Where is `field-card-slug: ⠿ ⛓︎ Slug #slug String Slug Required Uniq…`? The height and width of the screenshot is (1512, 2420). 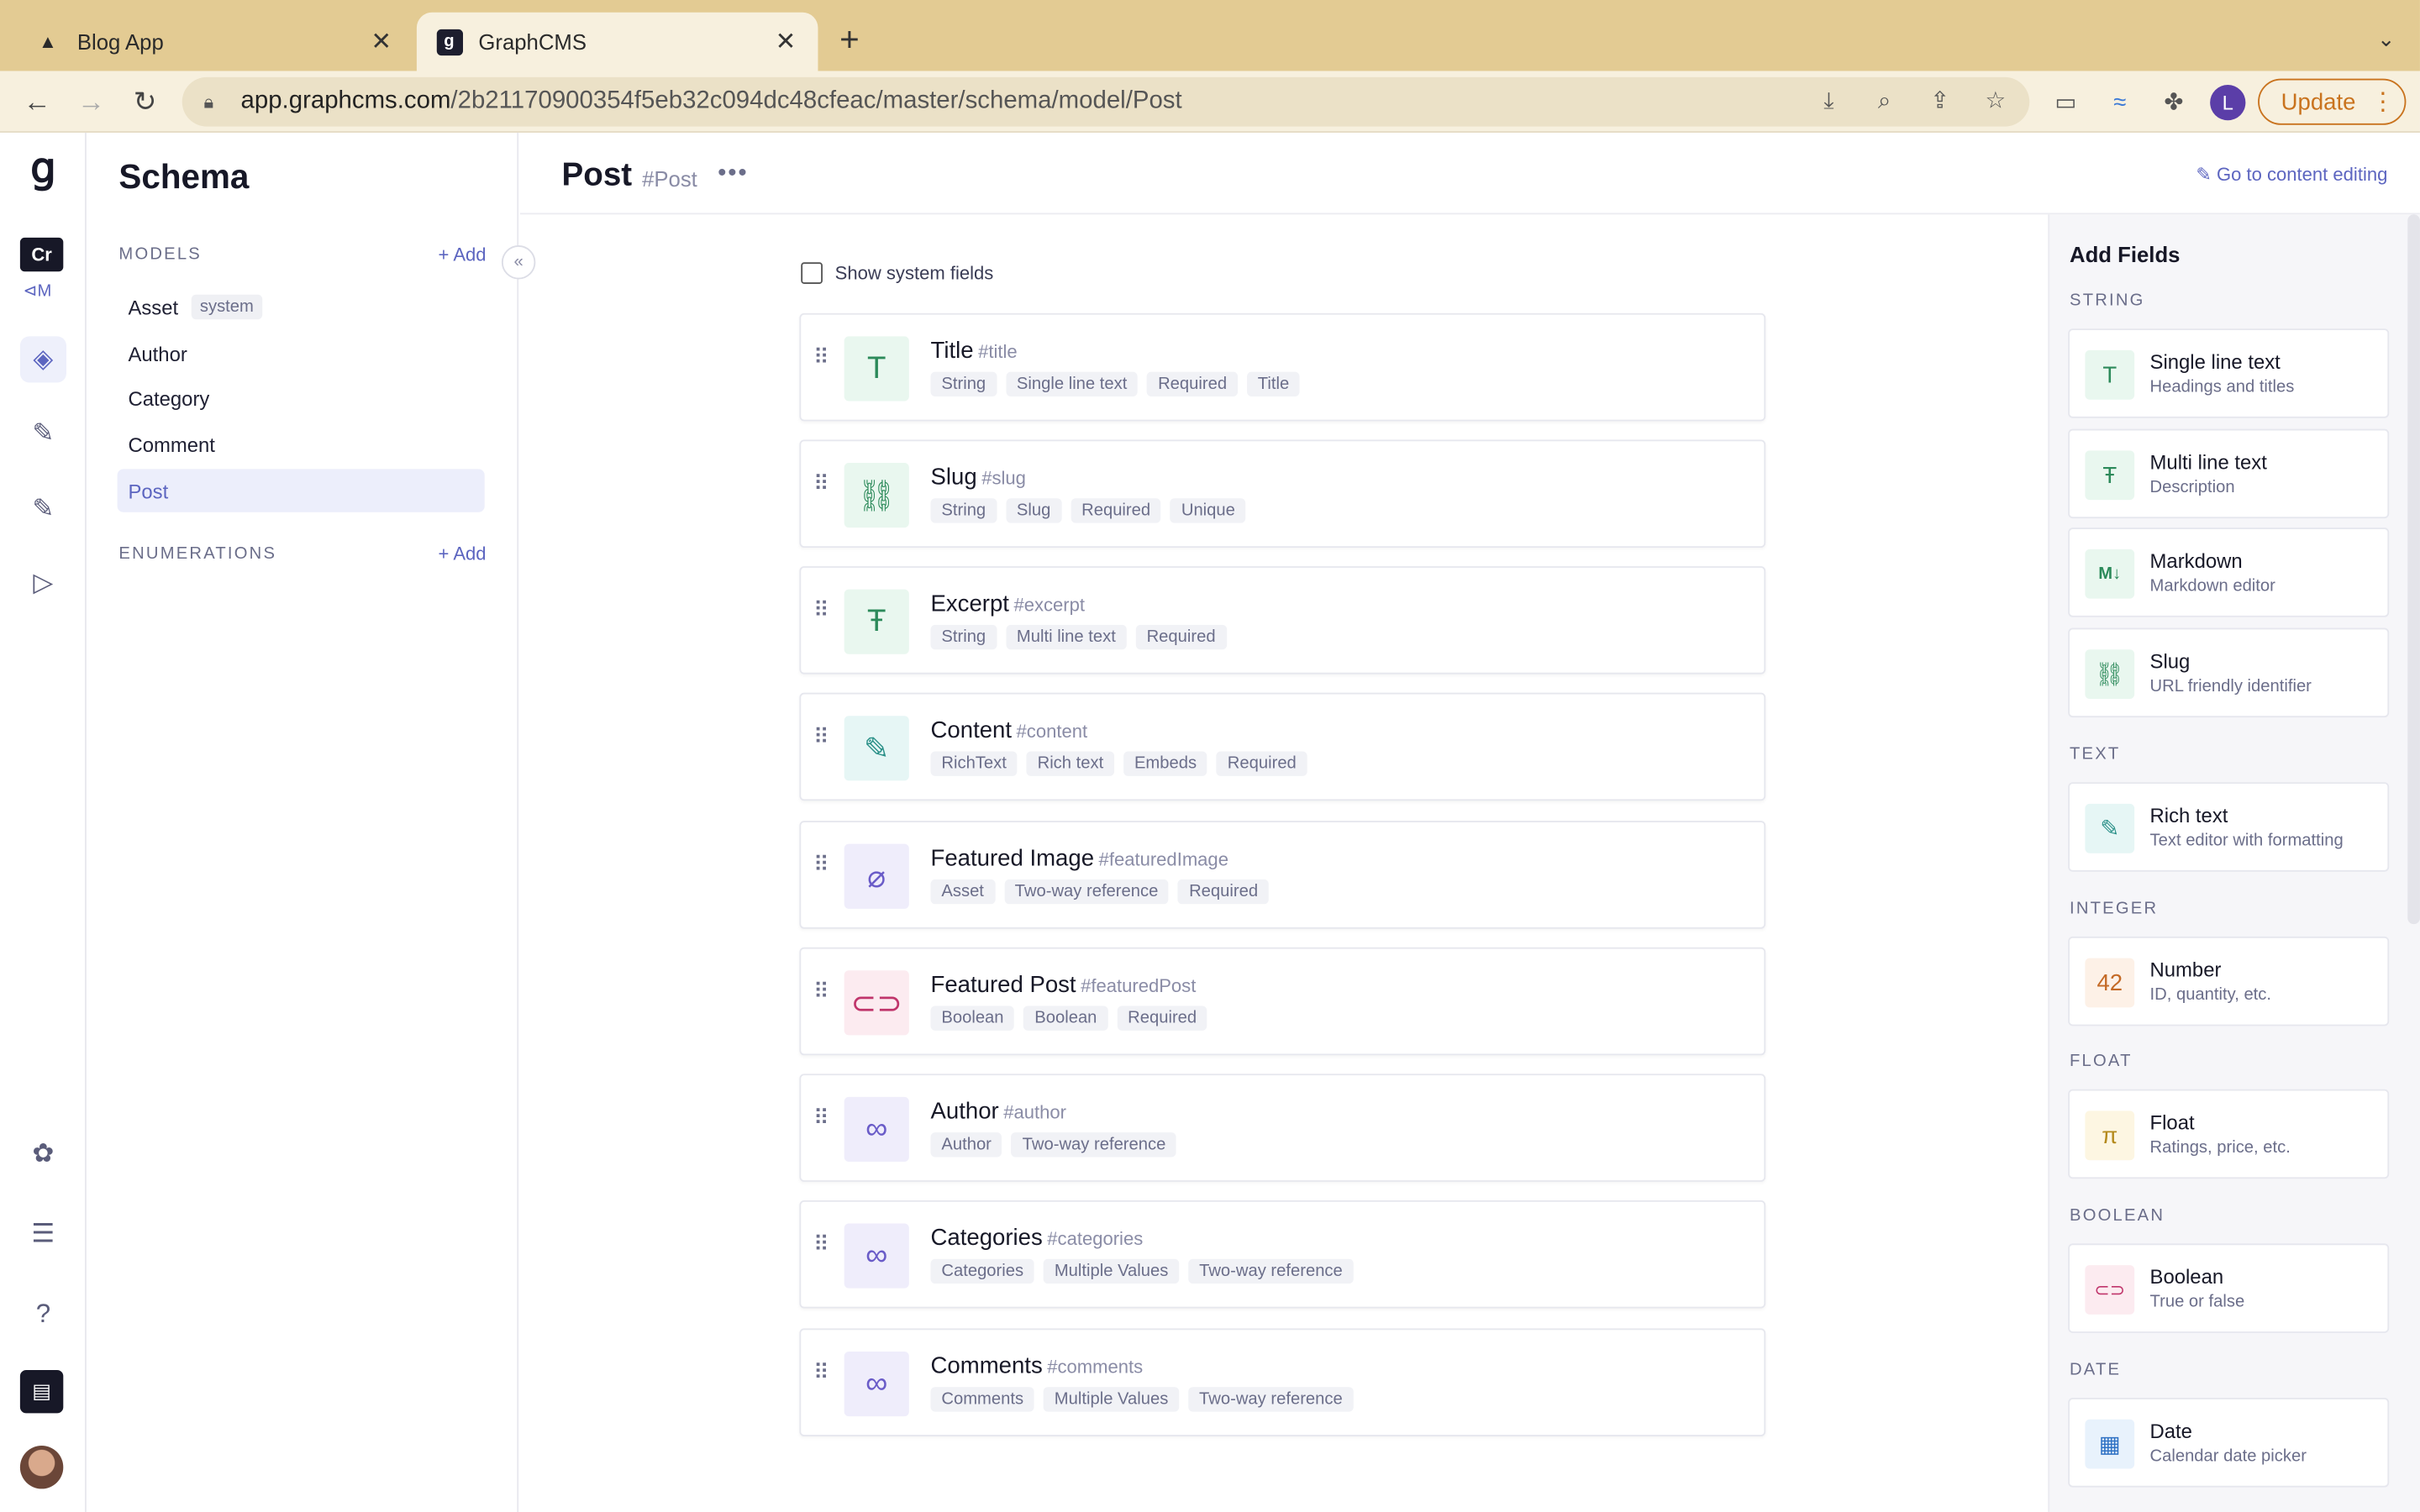
field-card-slug: ⠿ ⛓︎ Slug #slug String Slug Required Uniq… is located at coordinates (1283, 494).